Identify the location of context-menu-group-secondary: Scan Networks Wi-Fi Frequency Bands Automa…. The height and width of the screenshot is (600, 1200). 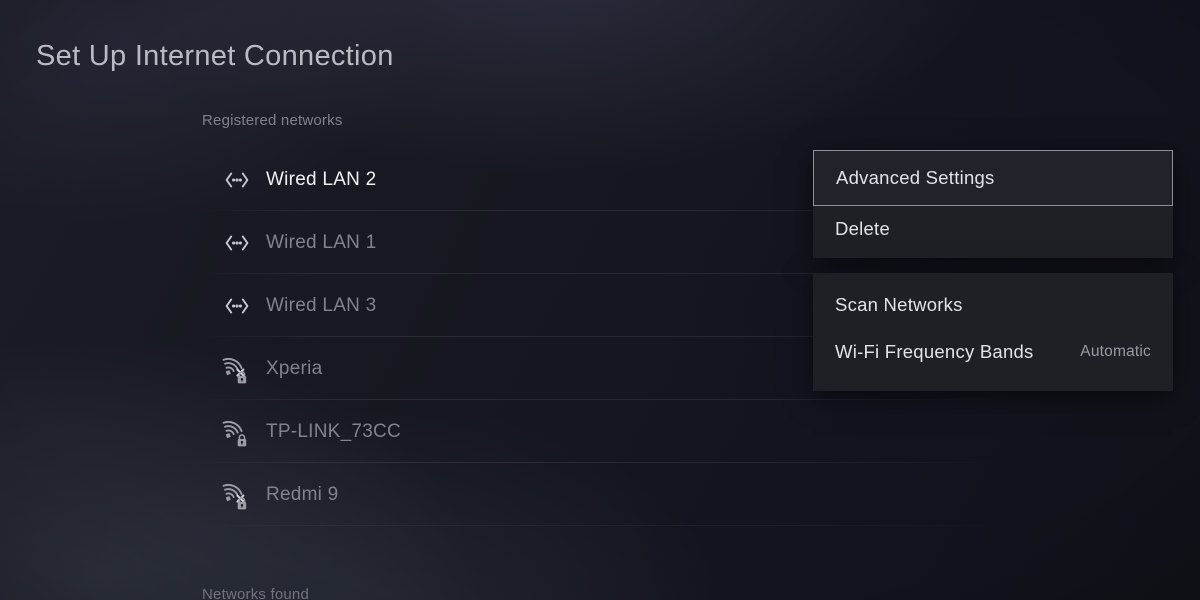
(993, 332).